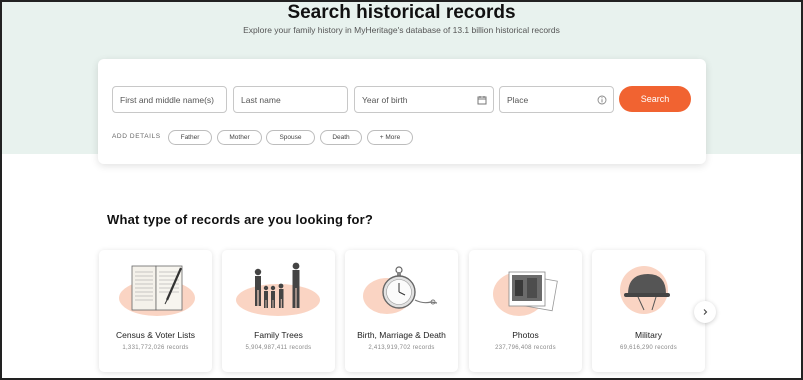 The width and height of the screenshot is (803, 380). I want to click on pocket-watch-icon, so click(400, 290).